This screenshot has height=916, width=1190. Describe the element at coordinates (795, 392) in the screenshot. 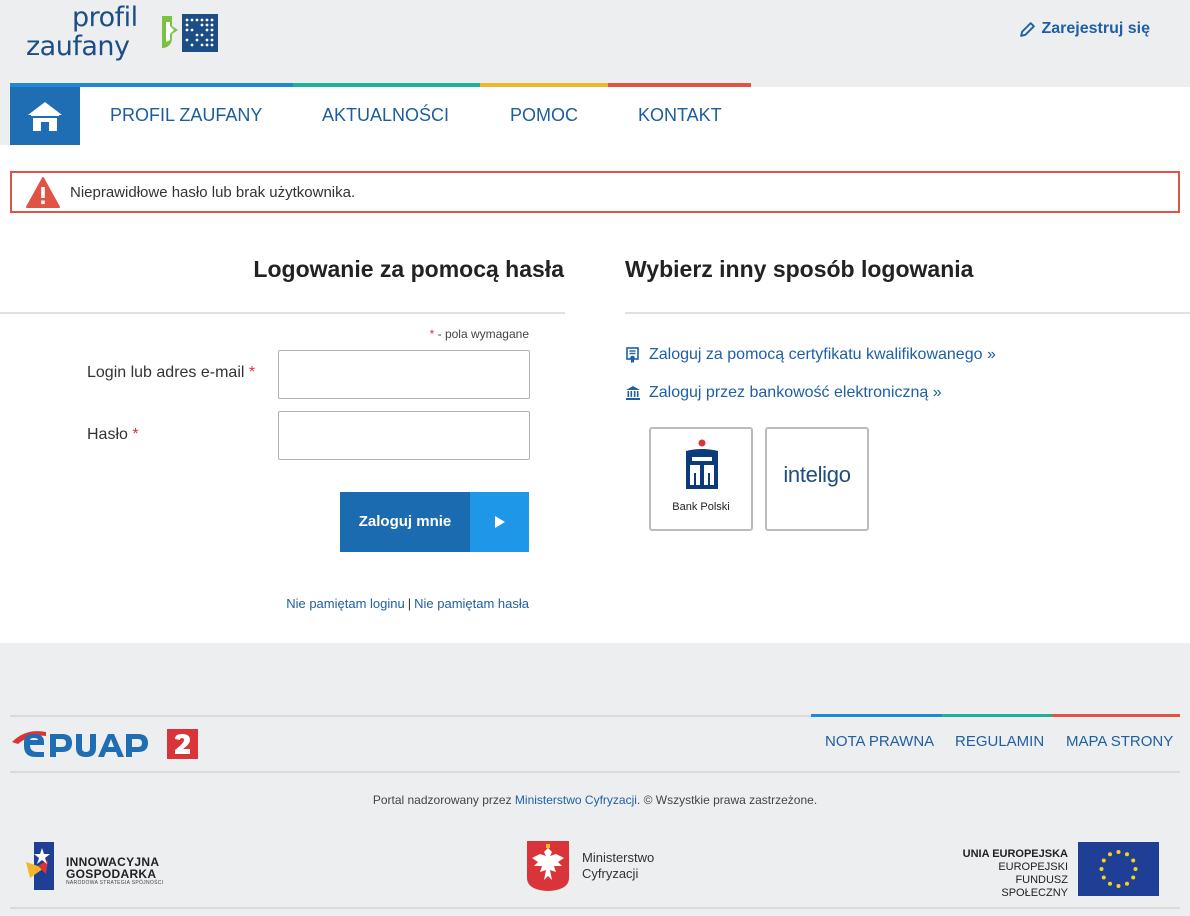

I see `bank-login-label: Zaloguj przez bankowość elektroniczną »` at that location.